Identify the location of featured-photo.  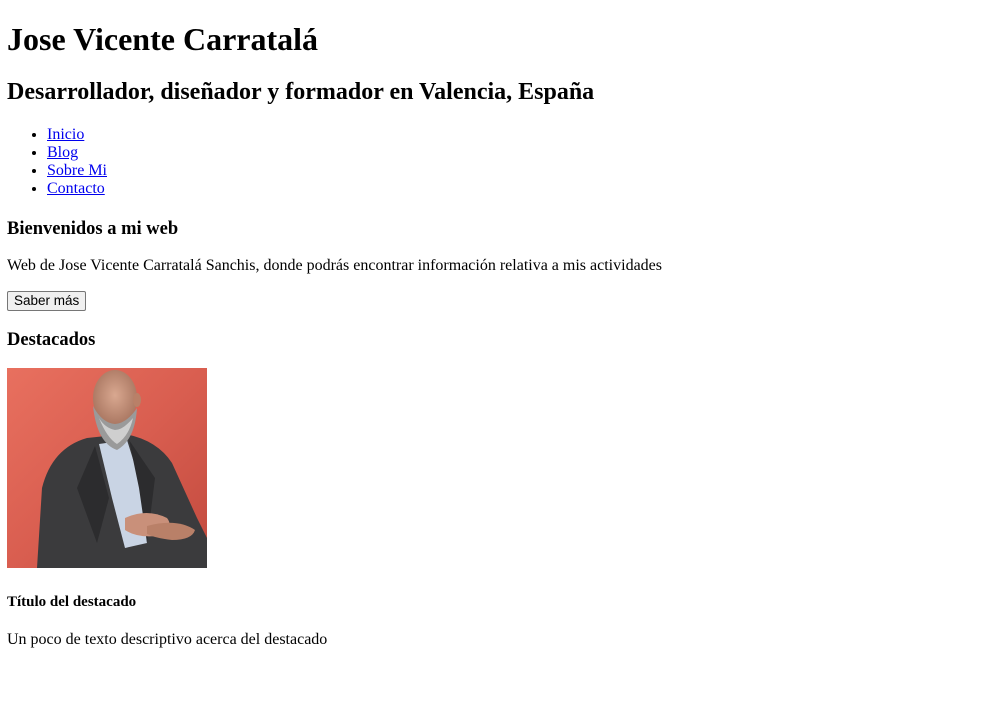
(107, 468).